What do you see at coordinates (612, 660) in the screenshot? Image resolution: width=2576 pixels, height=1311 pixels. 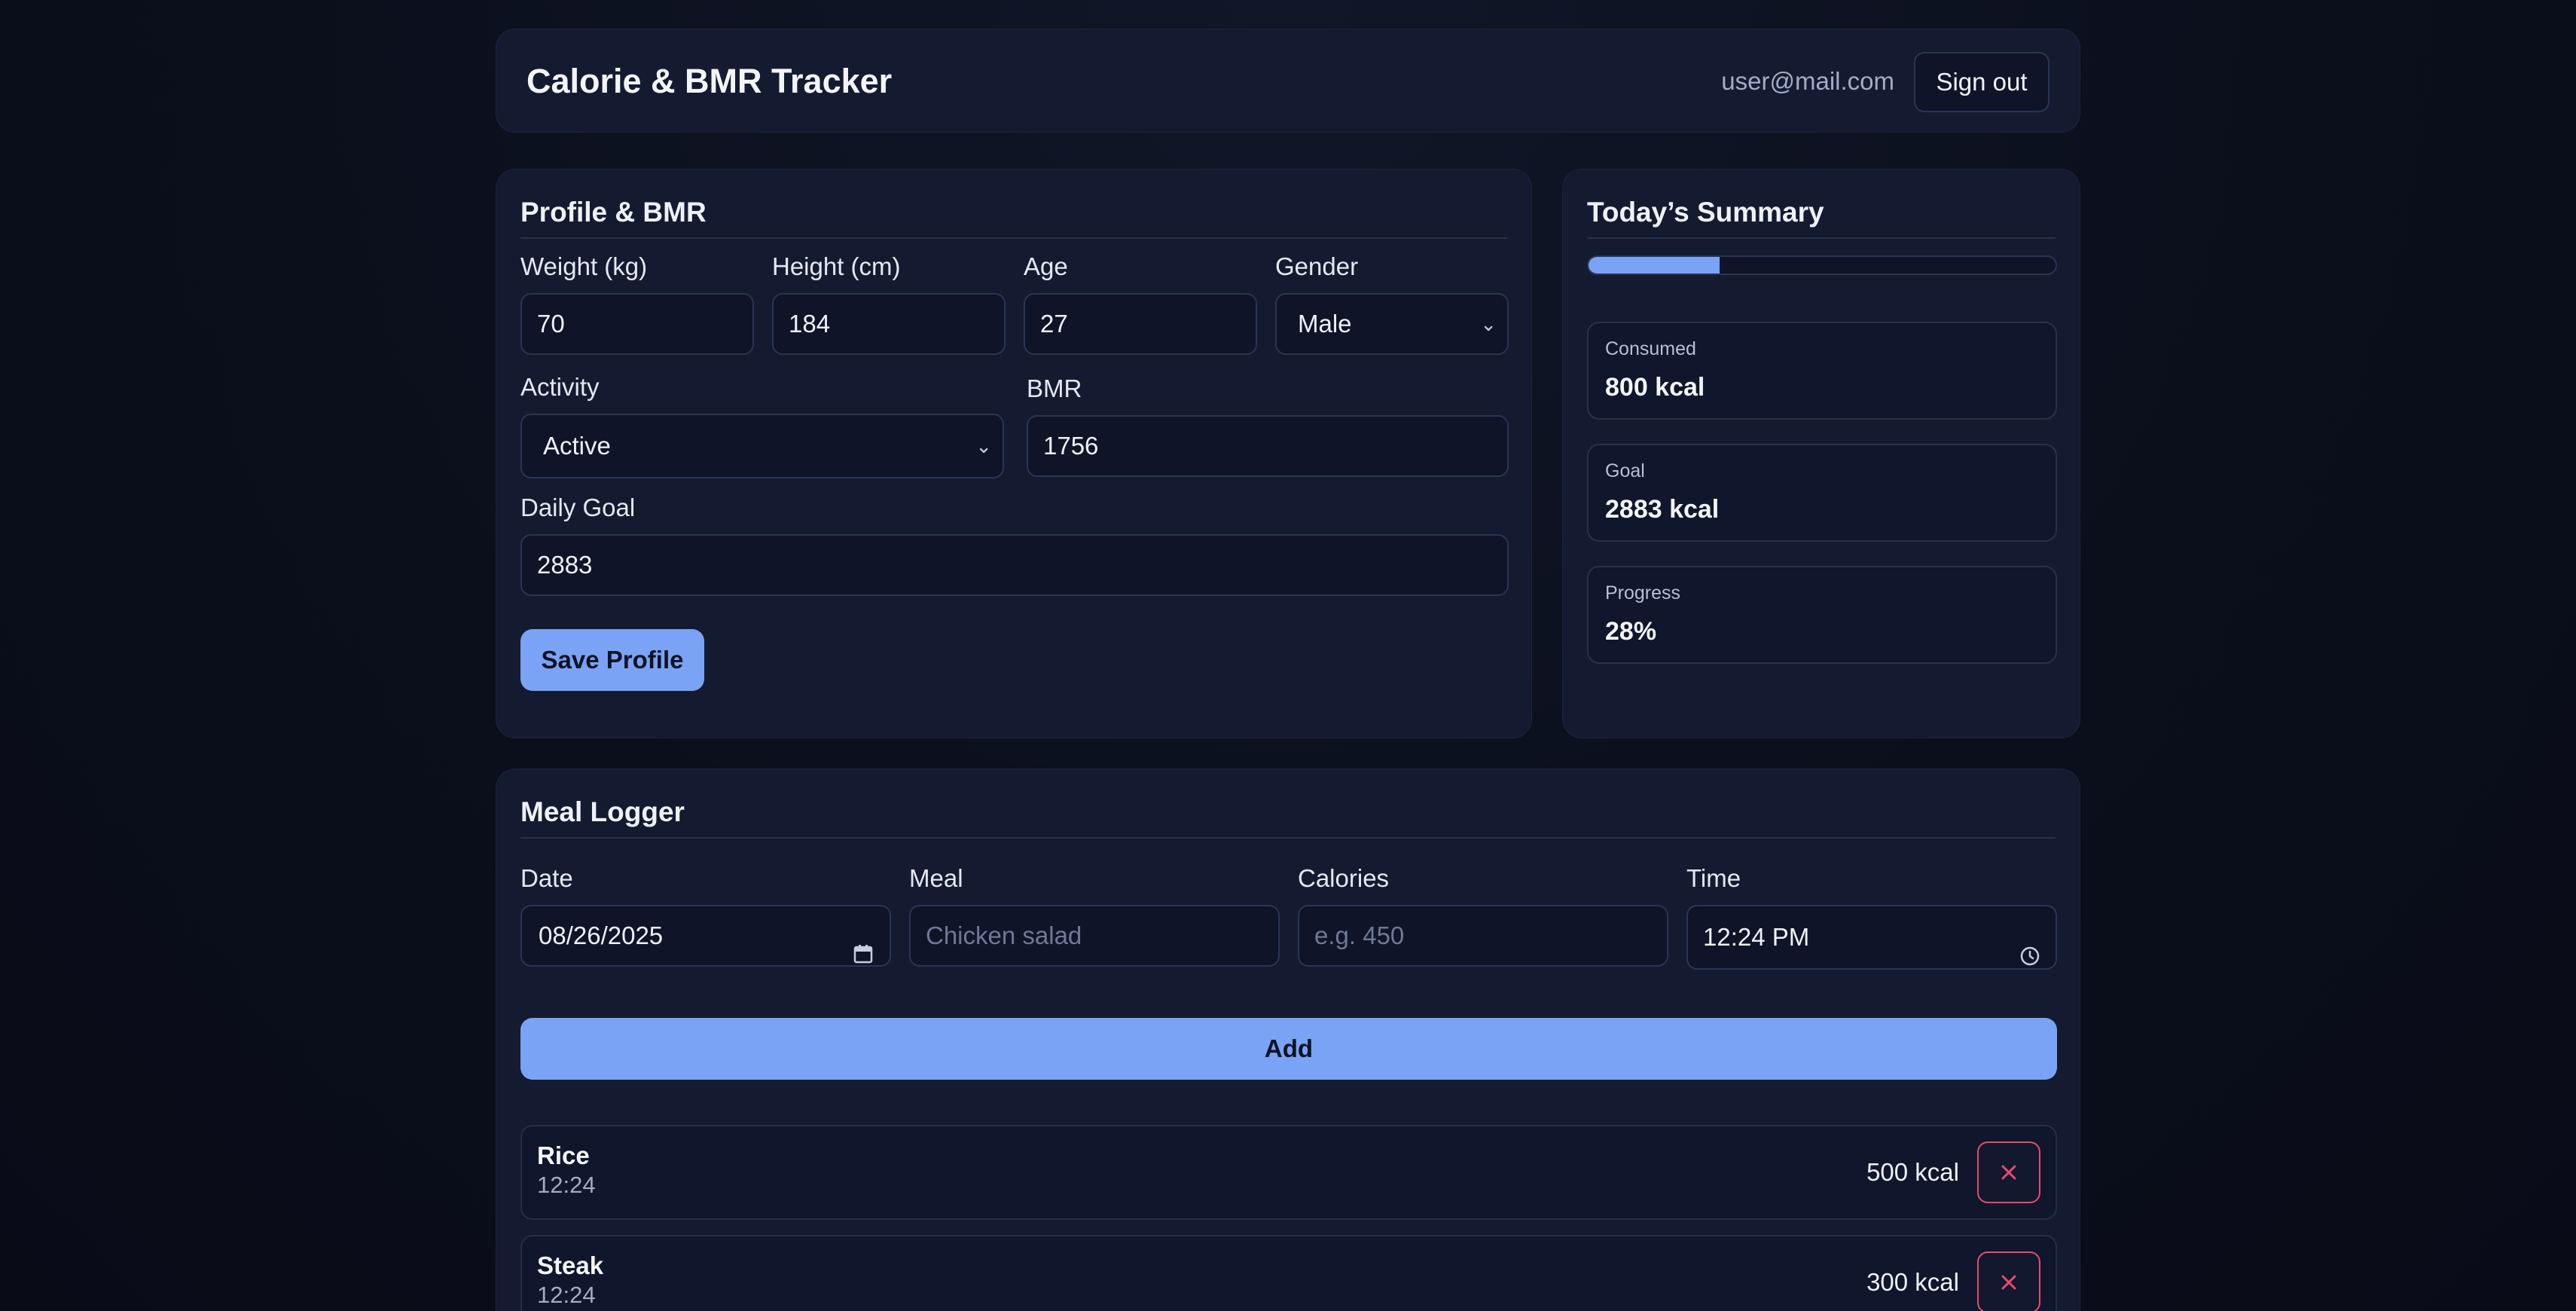 I see `save-profile-button: Save Profile` at bounding box center [612, 660].